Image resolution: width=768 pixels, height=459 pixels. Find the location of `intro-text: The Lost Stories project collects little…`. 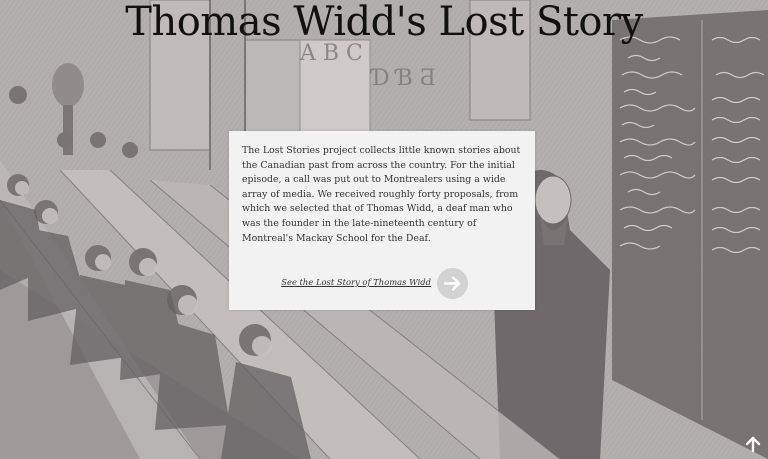

intro-text: The Lost Stories project collects little… is located at coordinates (381, 194).